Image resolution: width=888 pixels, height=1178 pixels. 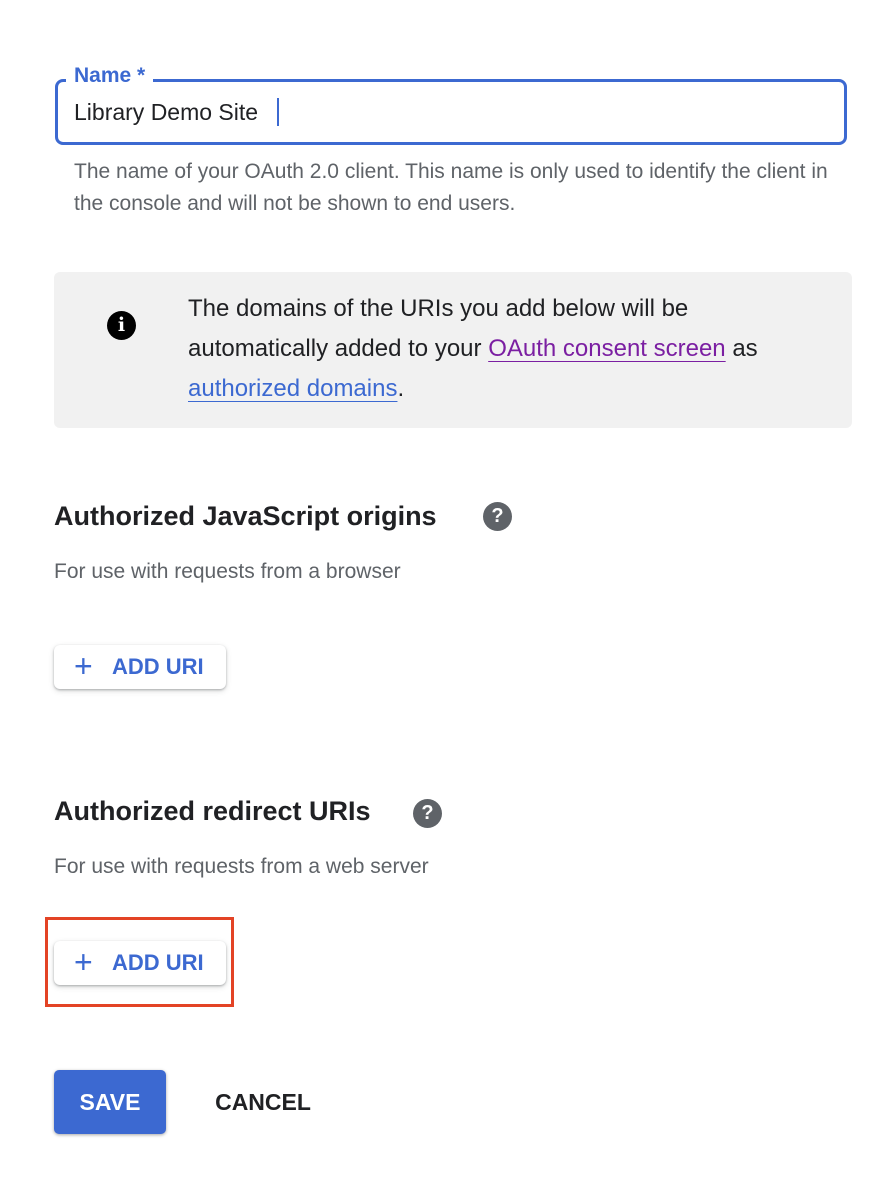 What do you see at coordinates (497, 516) in the screenshot?
I see `js-origins-help-icon: ?` at bounding box center [497, 516].